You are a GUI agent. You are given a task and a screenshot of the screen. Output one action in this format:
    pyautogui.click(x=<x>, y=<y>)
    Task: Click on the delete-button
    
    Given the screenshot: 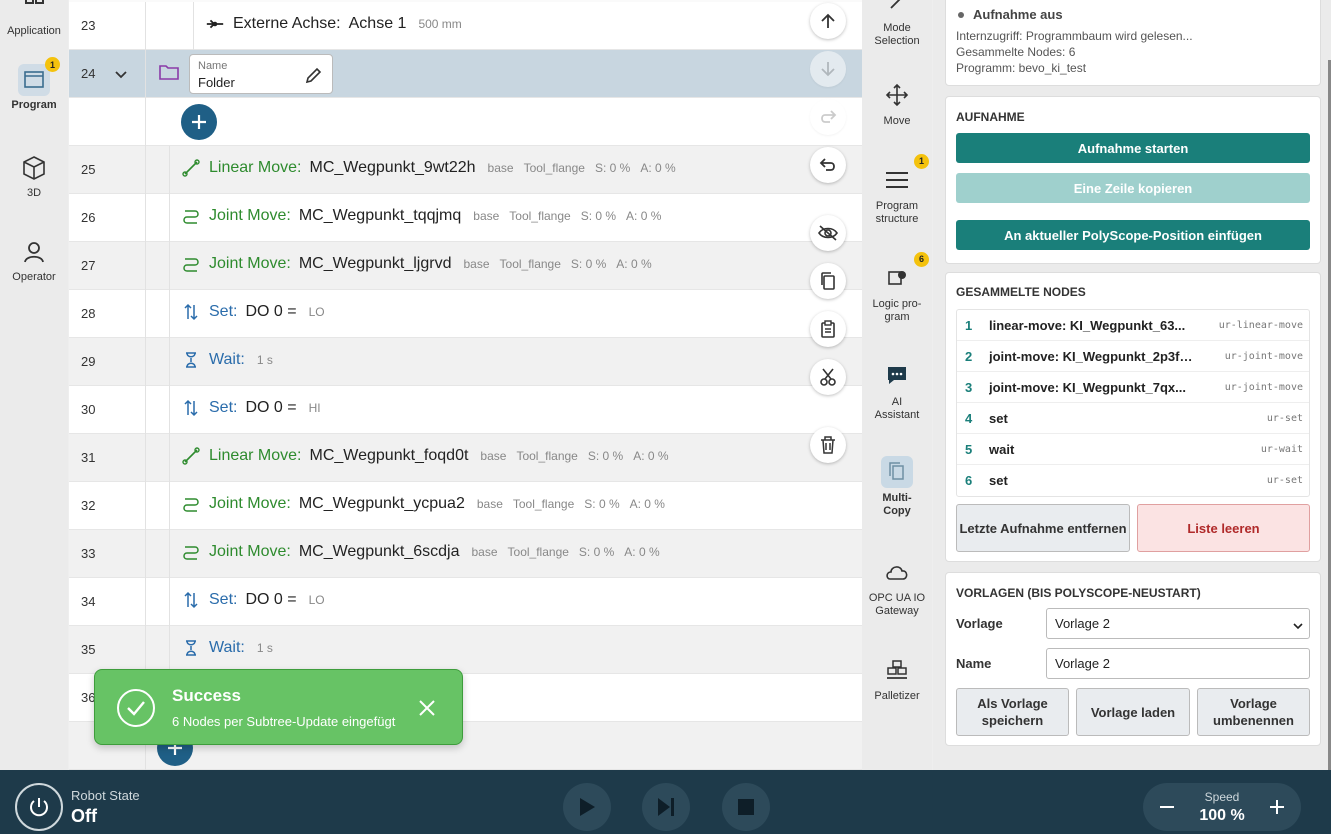 What is the action you would take?
    pyautogui.click(x=828, y=445)
    